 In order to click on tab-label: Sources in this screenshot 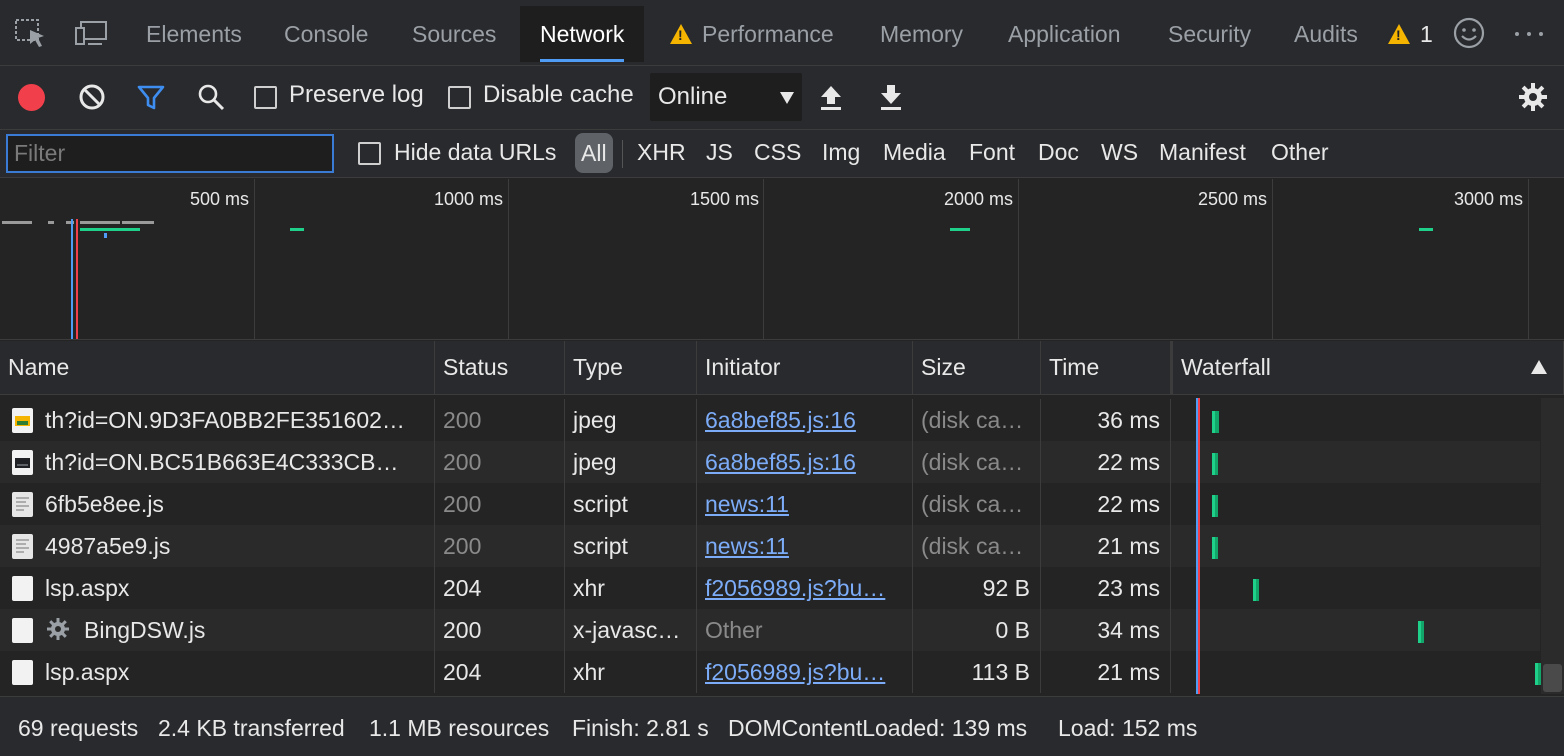, I will do `click(454, 34)`.